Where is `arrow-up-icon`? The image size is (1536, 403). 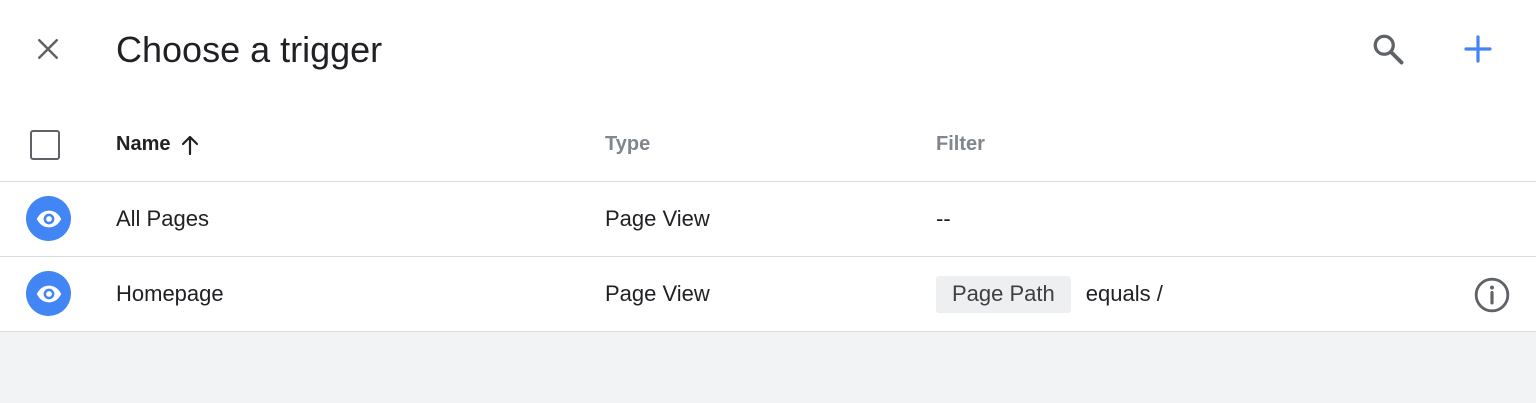
arrow-up-icon is located at coordinates (190, 145).